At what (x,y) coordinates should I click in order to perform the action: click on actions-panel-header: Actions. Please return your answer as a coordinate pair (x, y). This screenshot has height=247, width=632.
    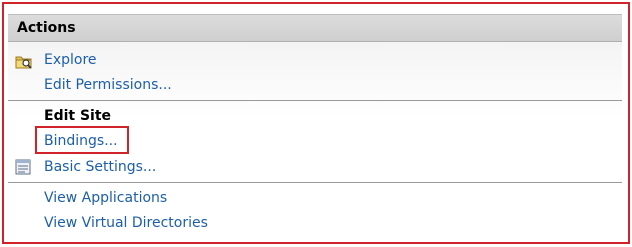
    Looking at the image, I should click on (315, 28).